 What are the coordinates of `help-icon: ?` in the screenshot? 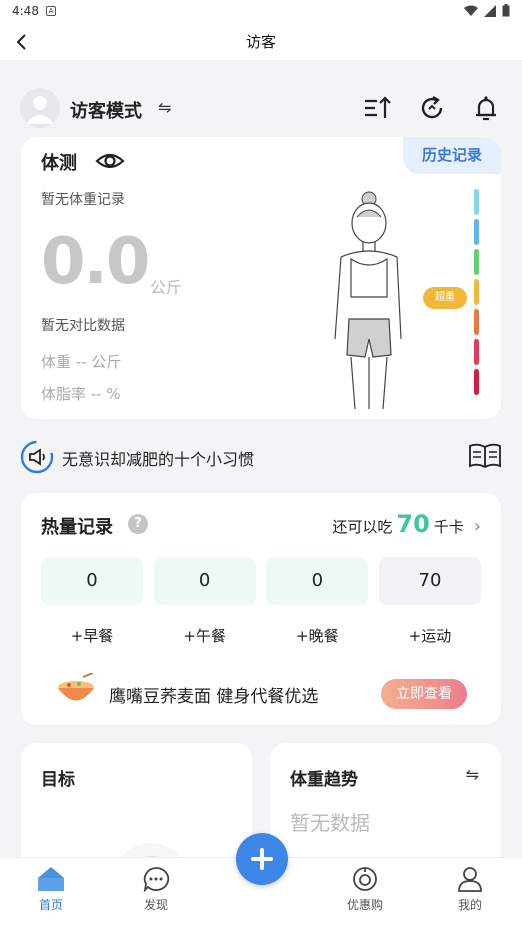 It's located at (138, 524).